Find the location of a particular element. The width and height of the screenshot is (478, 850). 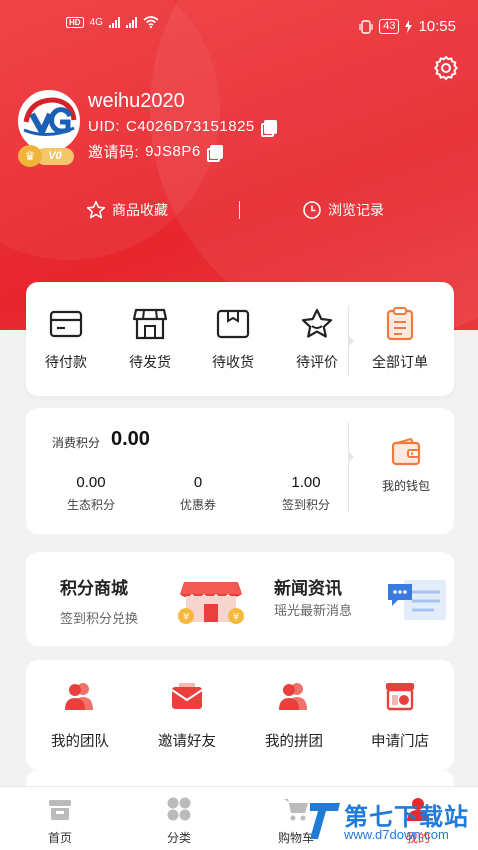

site-watermark: 第七下载站 www.d7down.com is located at coordinates (389, 822).